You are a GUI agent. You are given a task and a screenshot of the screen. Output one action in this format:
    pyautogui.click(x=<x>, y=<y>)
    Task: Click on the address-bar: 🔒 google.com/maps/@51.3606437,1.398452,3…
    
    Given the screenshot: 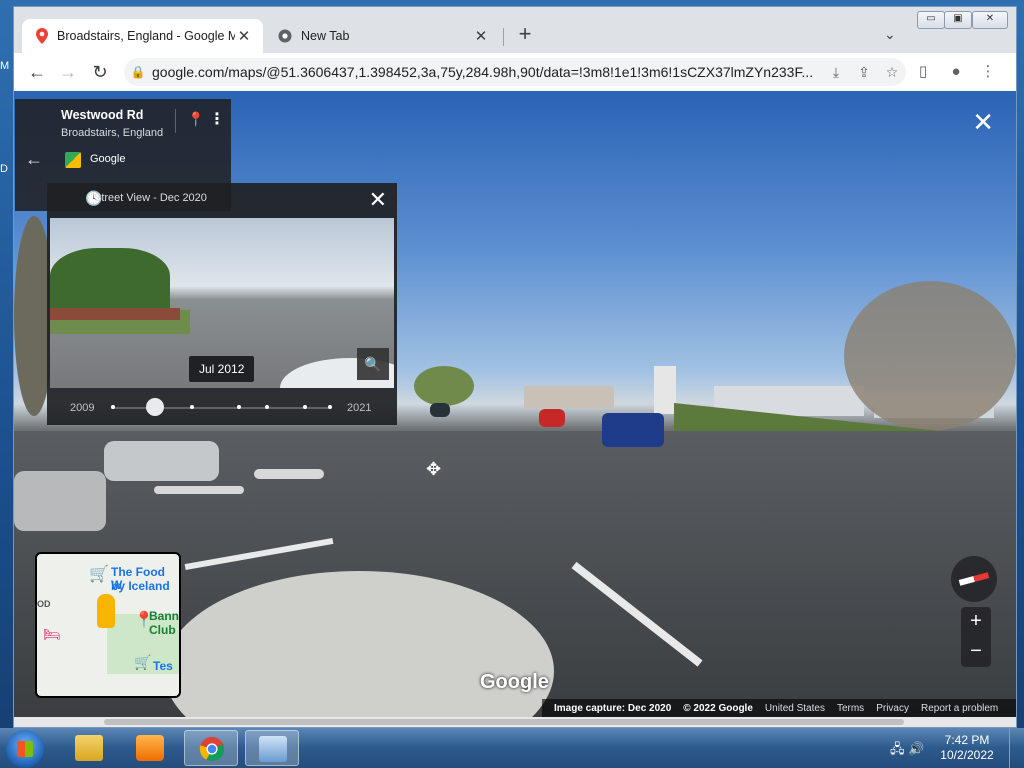 What is the action you would take?
    pyautogui.click(x=515, y=72)
    